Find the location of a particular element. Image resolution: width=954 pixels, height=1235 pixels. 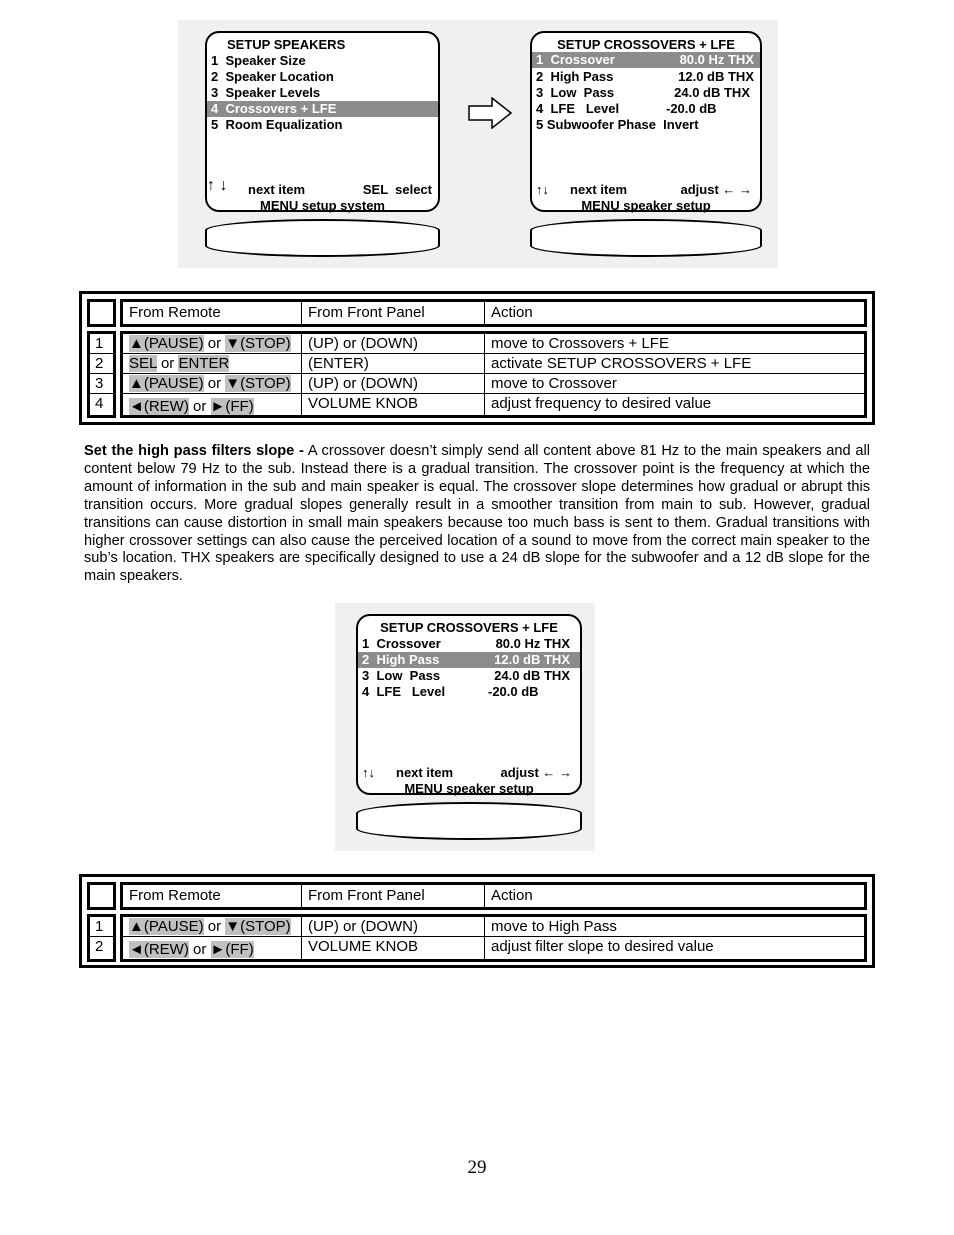

front-panel-keys: (ENTER) is located at coordinates (393, 363).